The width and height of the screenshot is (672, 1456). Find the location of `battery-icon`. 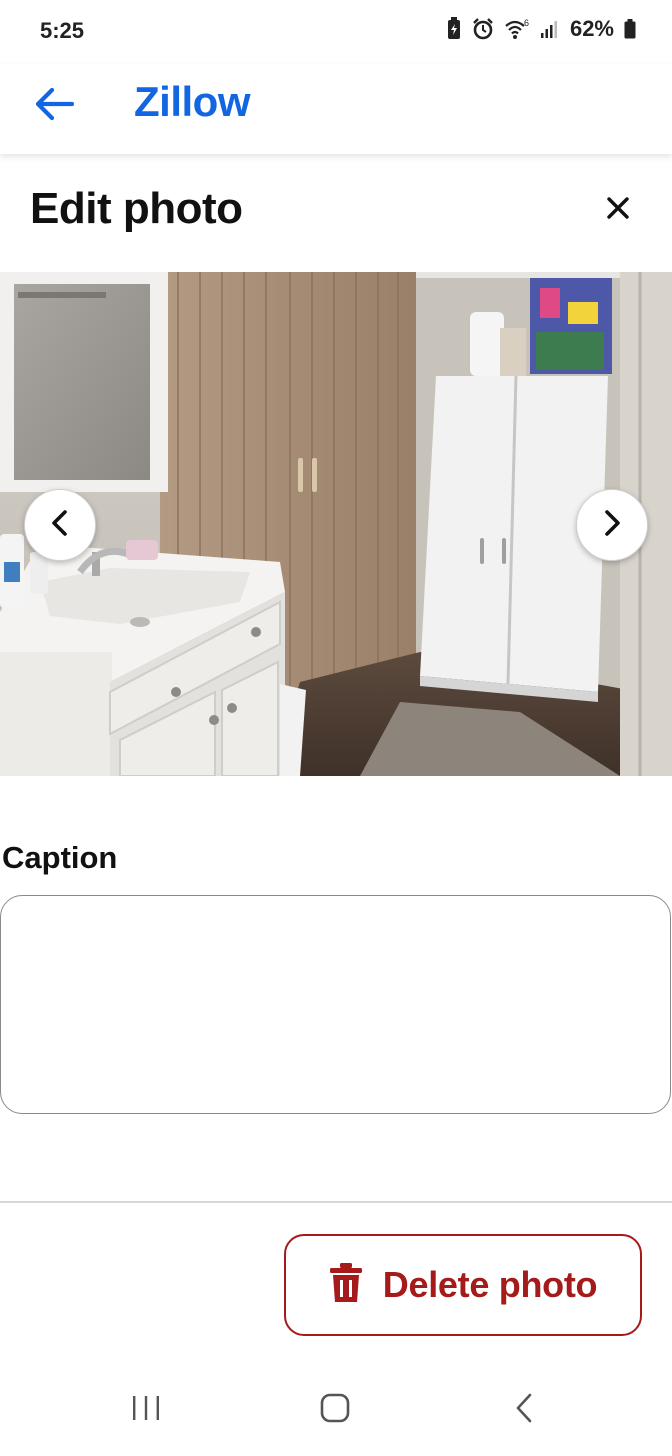

battery-icon is located at coordinates (630, 29).